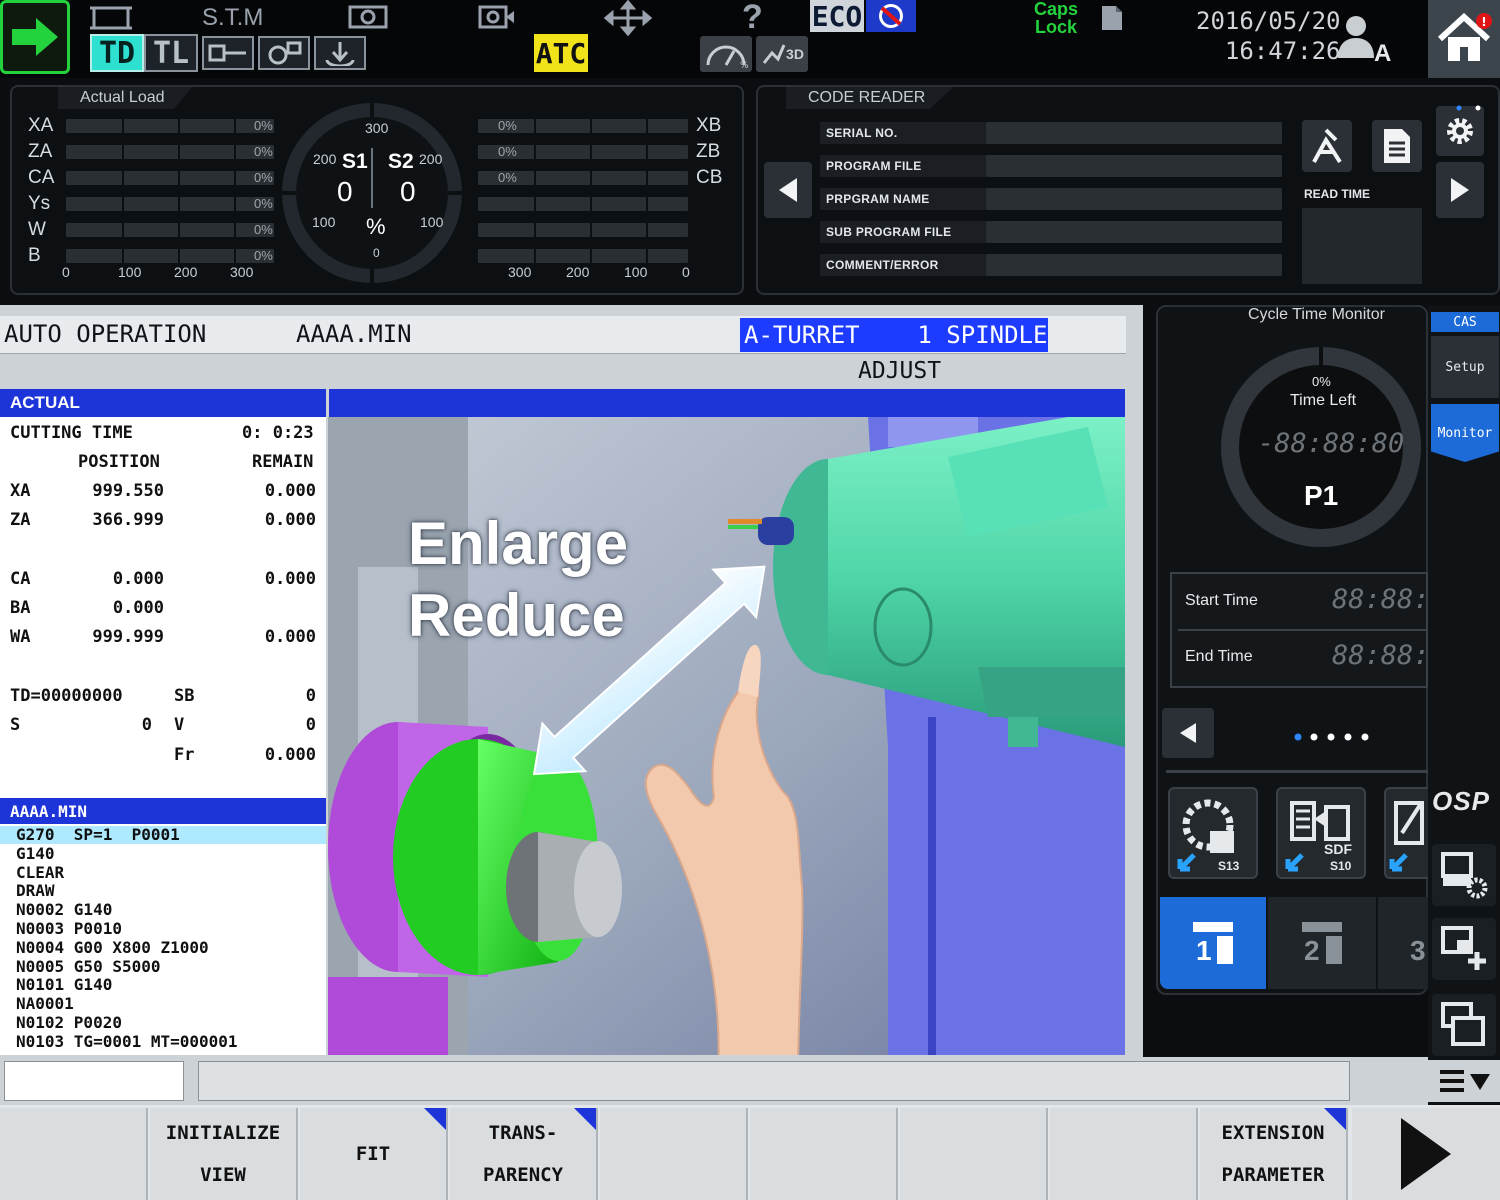 This screenshot has height=1200, width=1500. What do you see at coordinates (64, 985) in the screenshot?
I see `program-line: N0101 G140` at bounding box center [64, 985].